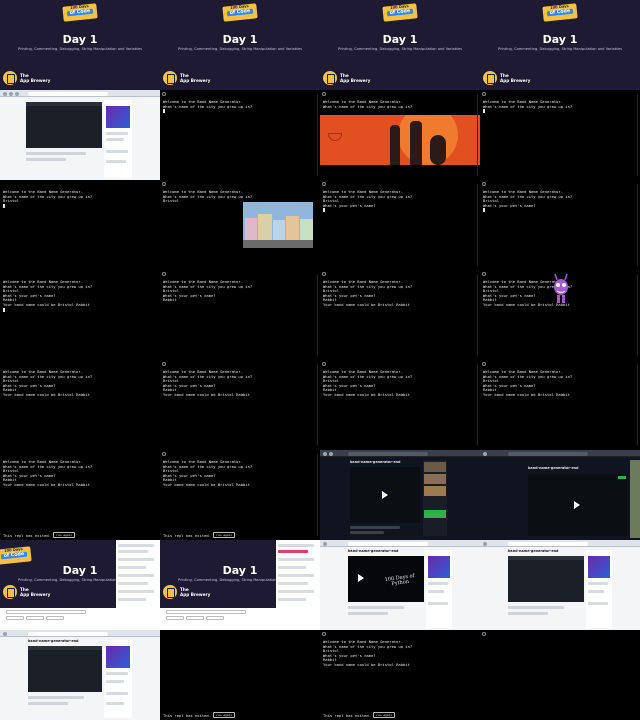 Image resolution: width=640 pixels, height=720 pixels. What do you see at coordinates (435, 498) in the screenshot?
I see `related-sidebar` at bounding box center [435, 498].